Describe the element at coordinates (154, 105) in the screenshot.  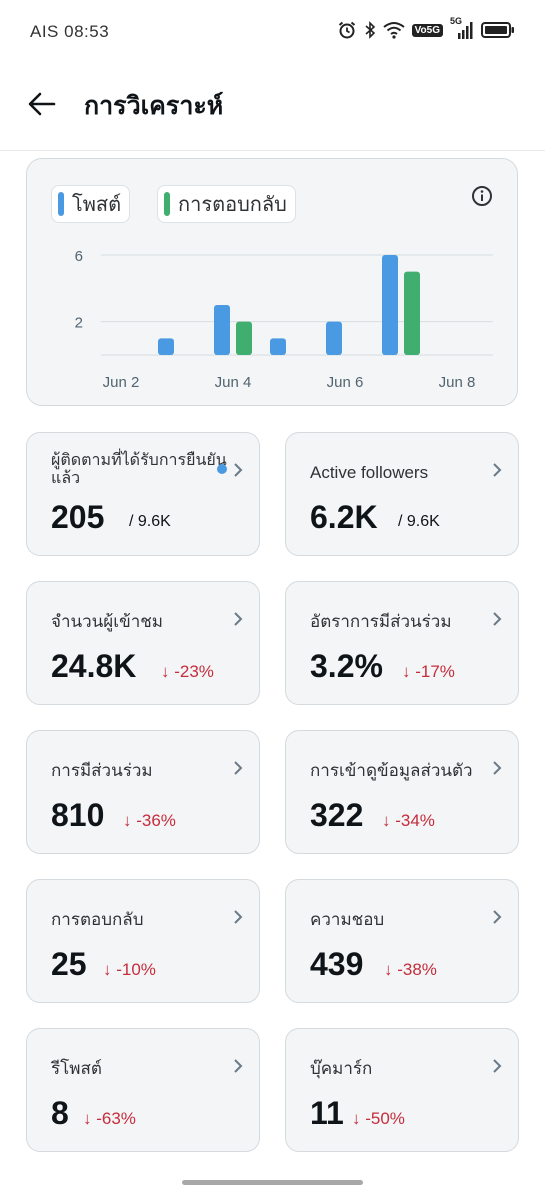
I see `page-title: การวิเคราะห์` at that location.